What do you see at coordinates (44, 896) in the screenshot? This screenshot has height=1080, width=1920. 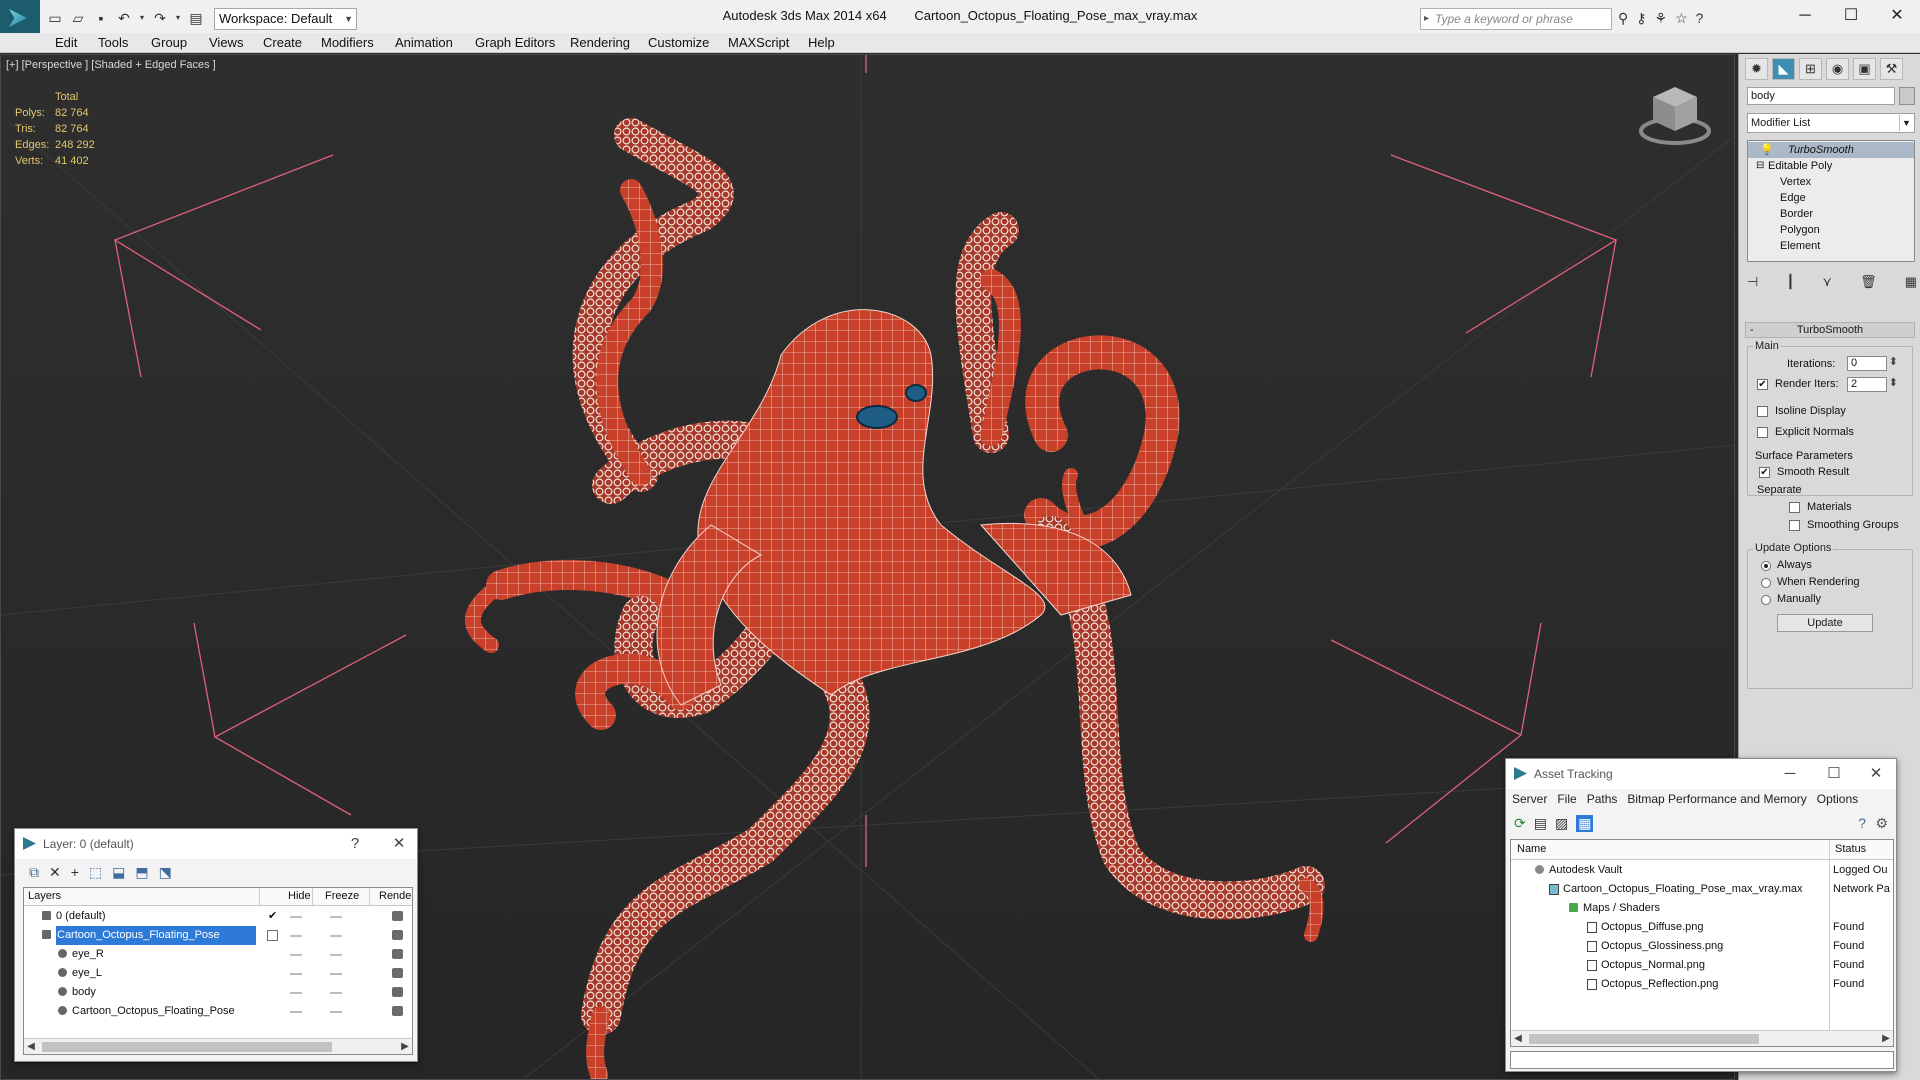 I see `column-header: Layers` at bounding box center [44, 896].